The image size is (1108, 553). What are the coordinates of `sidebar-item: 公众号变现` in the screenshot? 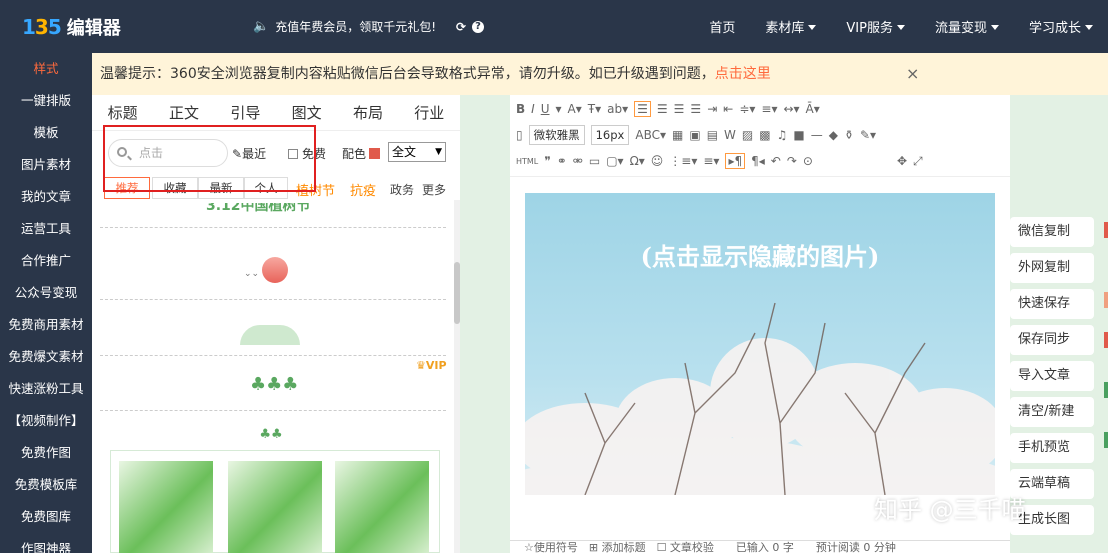 It's located at (46, 293).